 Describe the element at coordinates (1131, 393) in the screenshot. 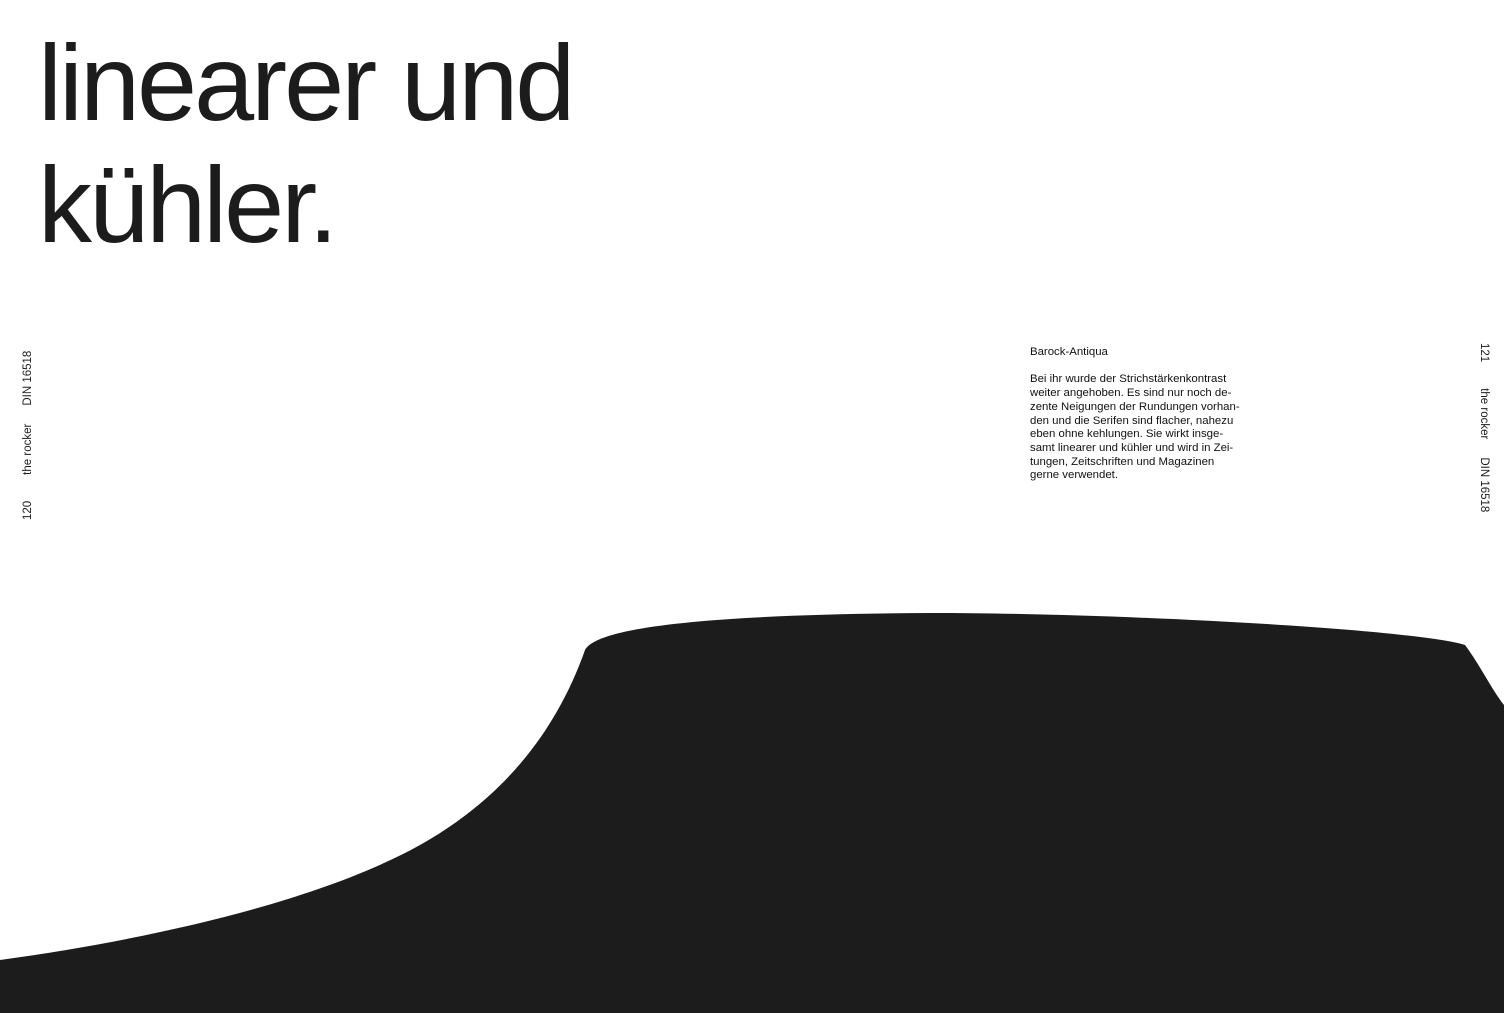

I see `text-line: weiter angehoben. Es sind nur noch de-` at that location.